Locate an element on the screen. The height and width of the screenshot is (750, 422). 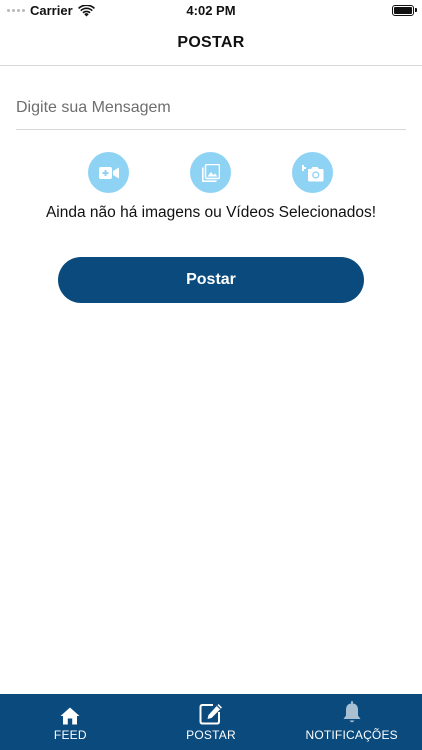
edit-icon is located at coordinates (210, 714).